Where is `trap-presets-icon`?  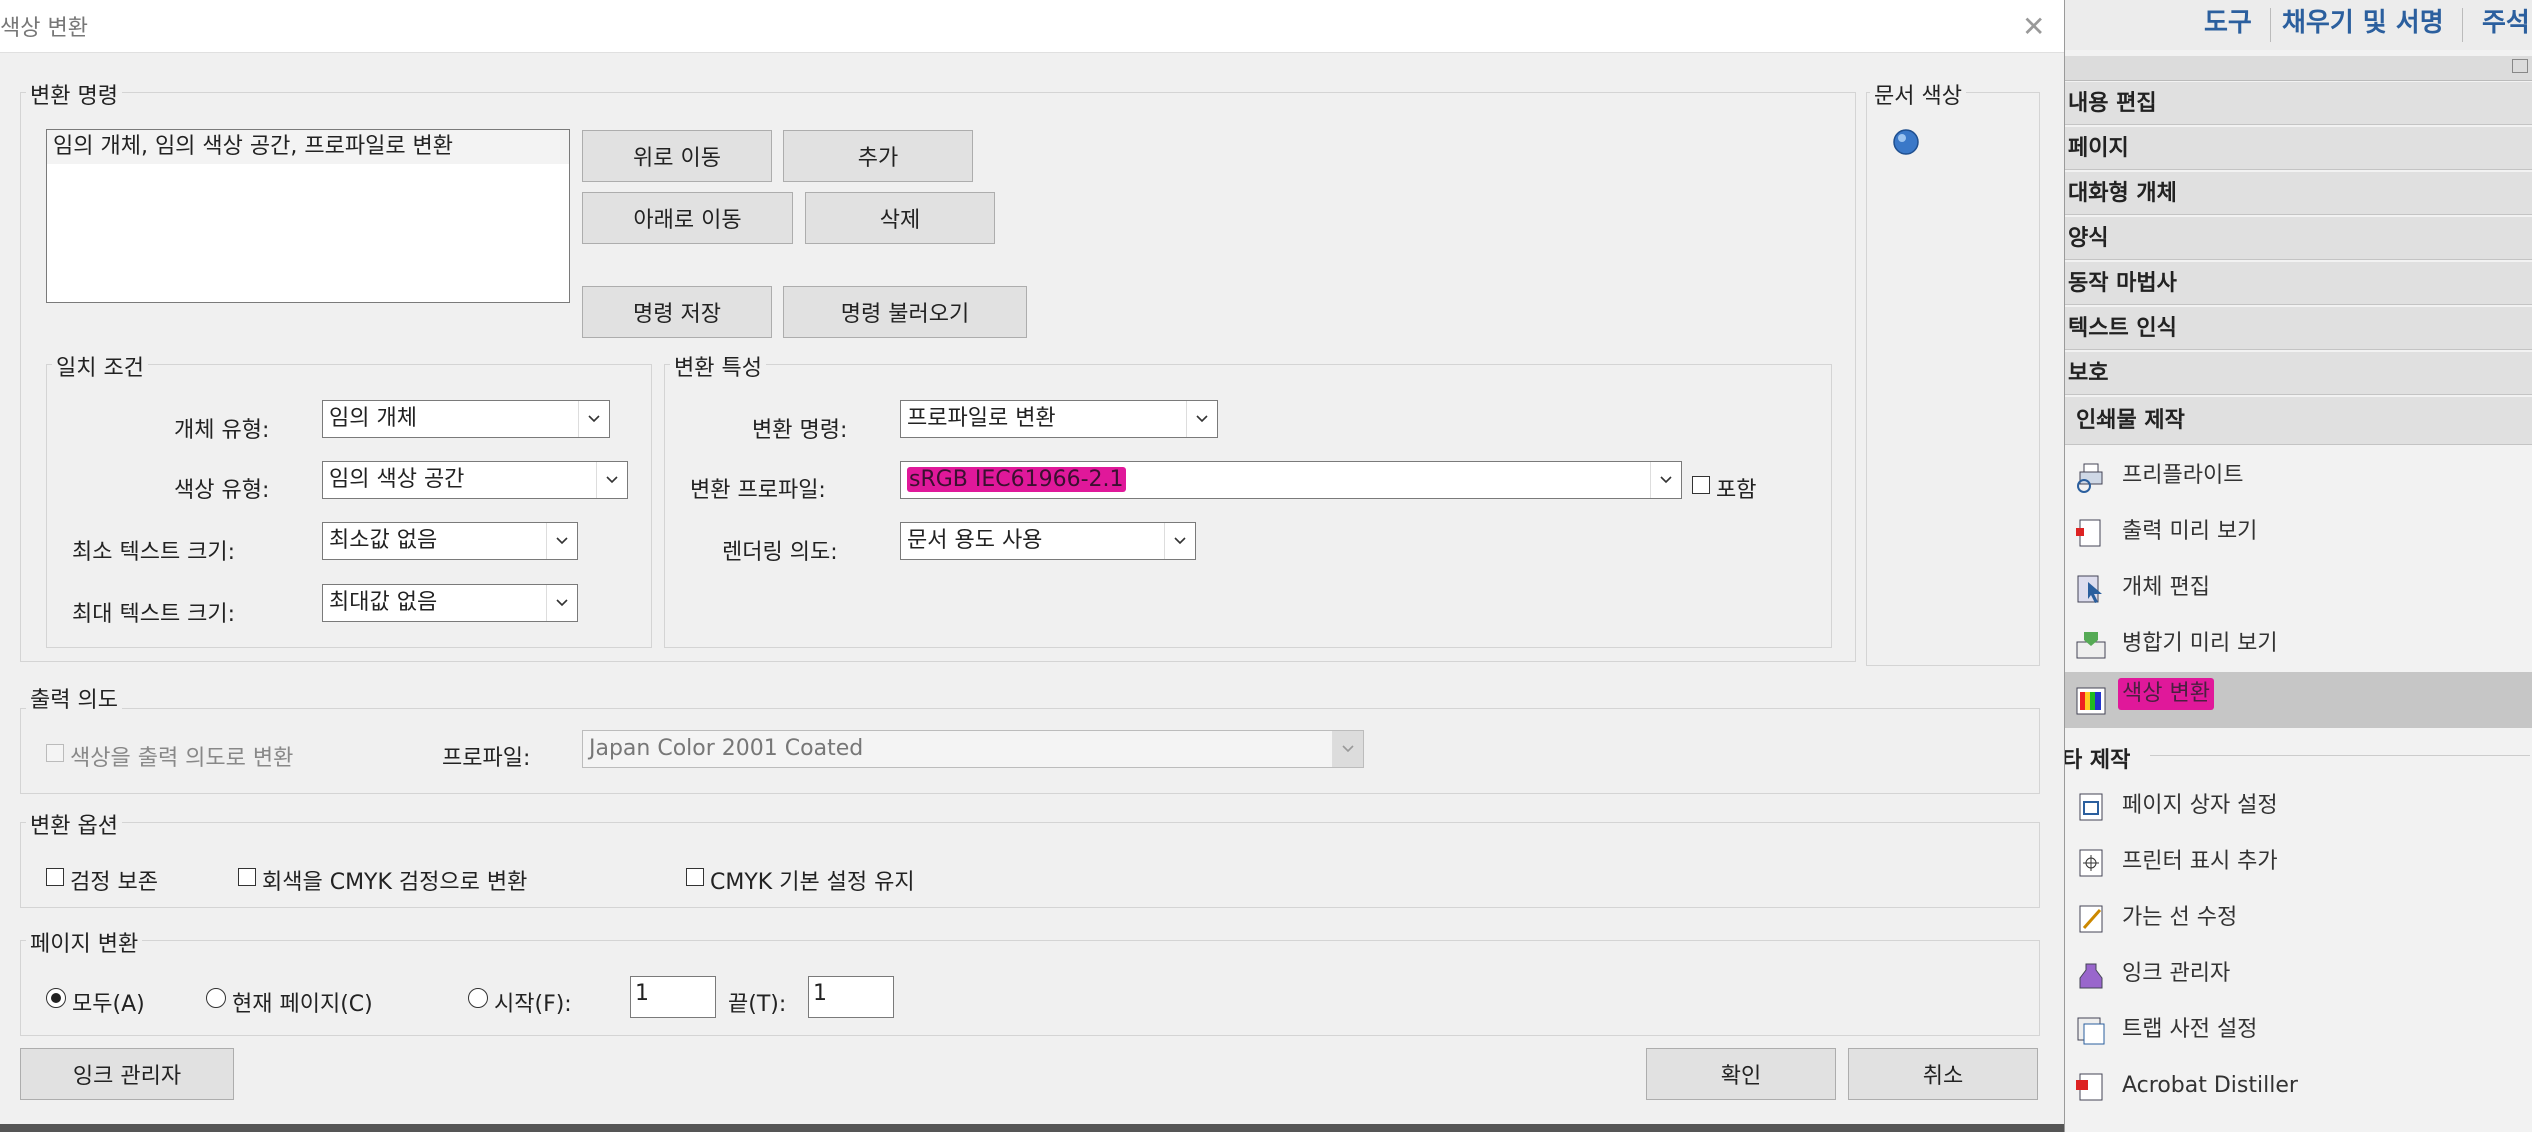 trap-presets-icon is located at coordinates (2091, 1031).